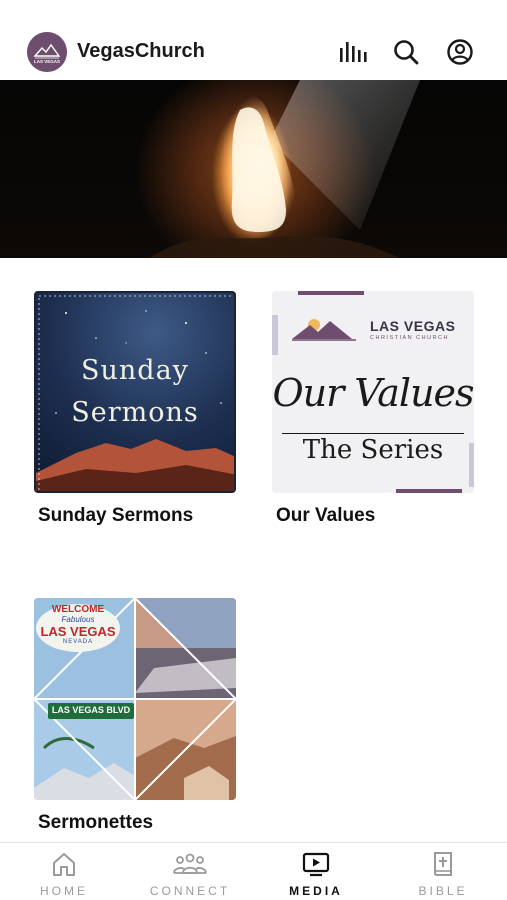  Describe the element at coordinates (190, 863) in the screenshot. I see `people-icon` at that location.